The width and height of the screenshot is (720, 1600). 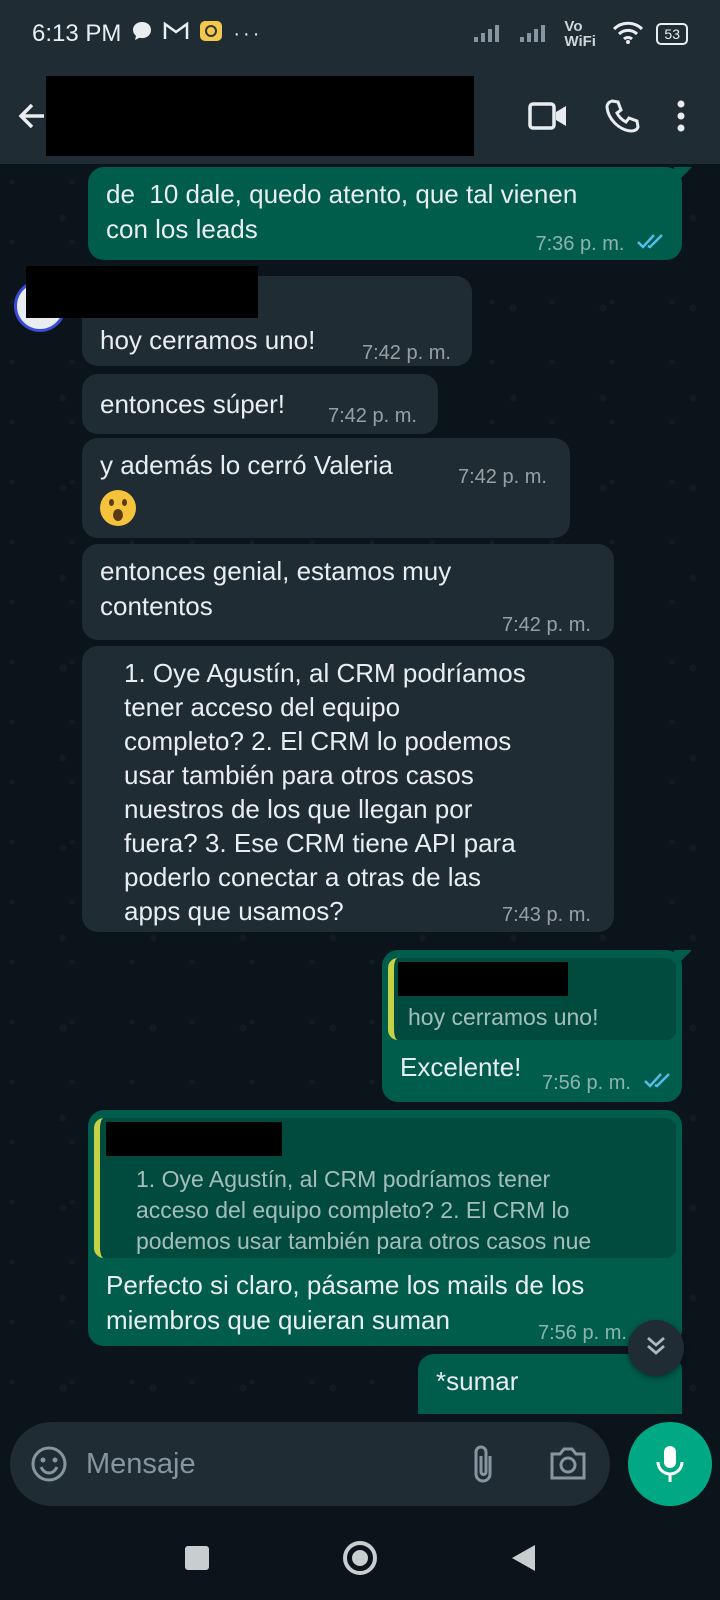 I want to click on contact-name-redacted, so click(x=260, y=116).